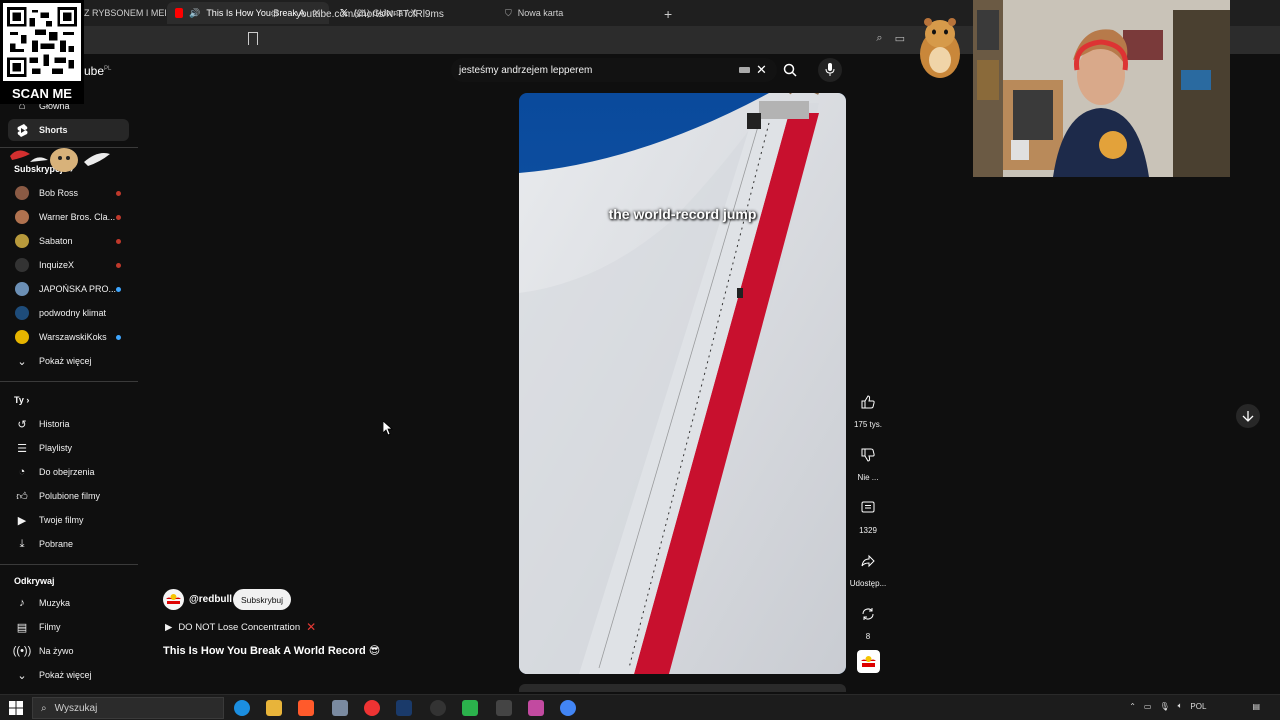  I want to click on search-query: jesteśmy andrzejem lepperem, so click(526, 70).